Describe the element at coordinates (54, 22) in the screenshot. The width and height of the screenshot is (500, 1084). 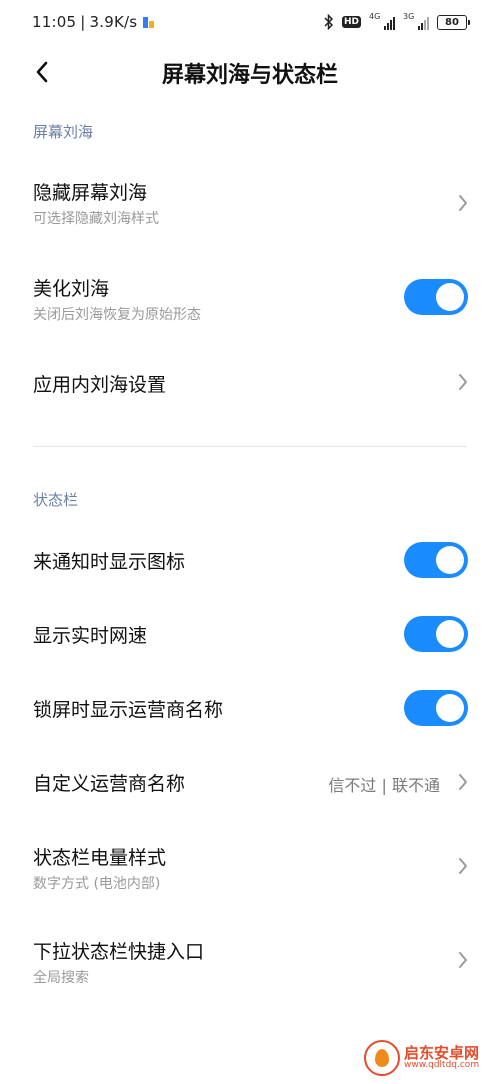
I see `status-time: 11:05` at that location.